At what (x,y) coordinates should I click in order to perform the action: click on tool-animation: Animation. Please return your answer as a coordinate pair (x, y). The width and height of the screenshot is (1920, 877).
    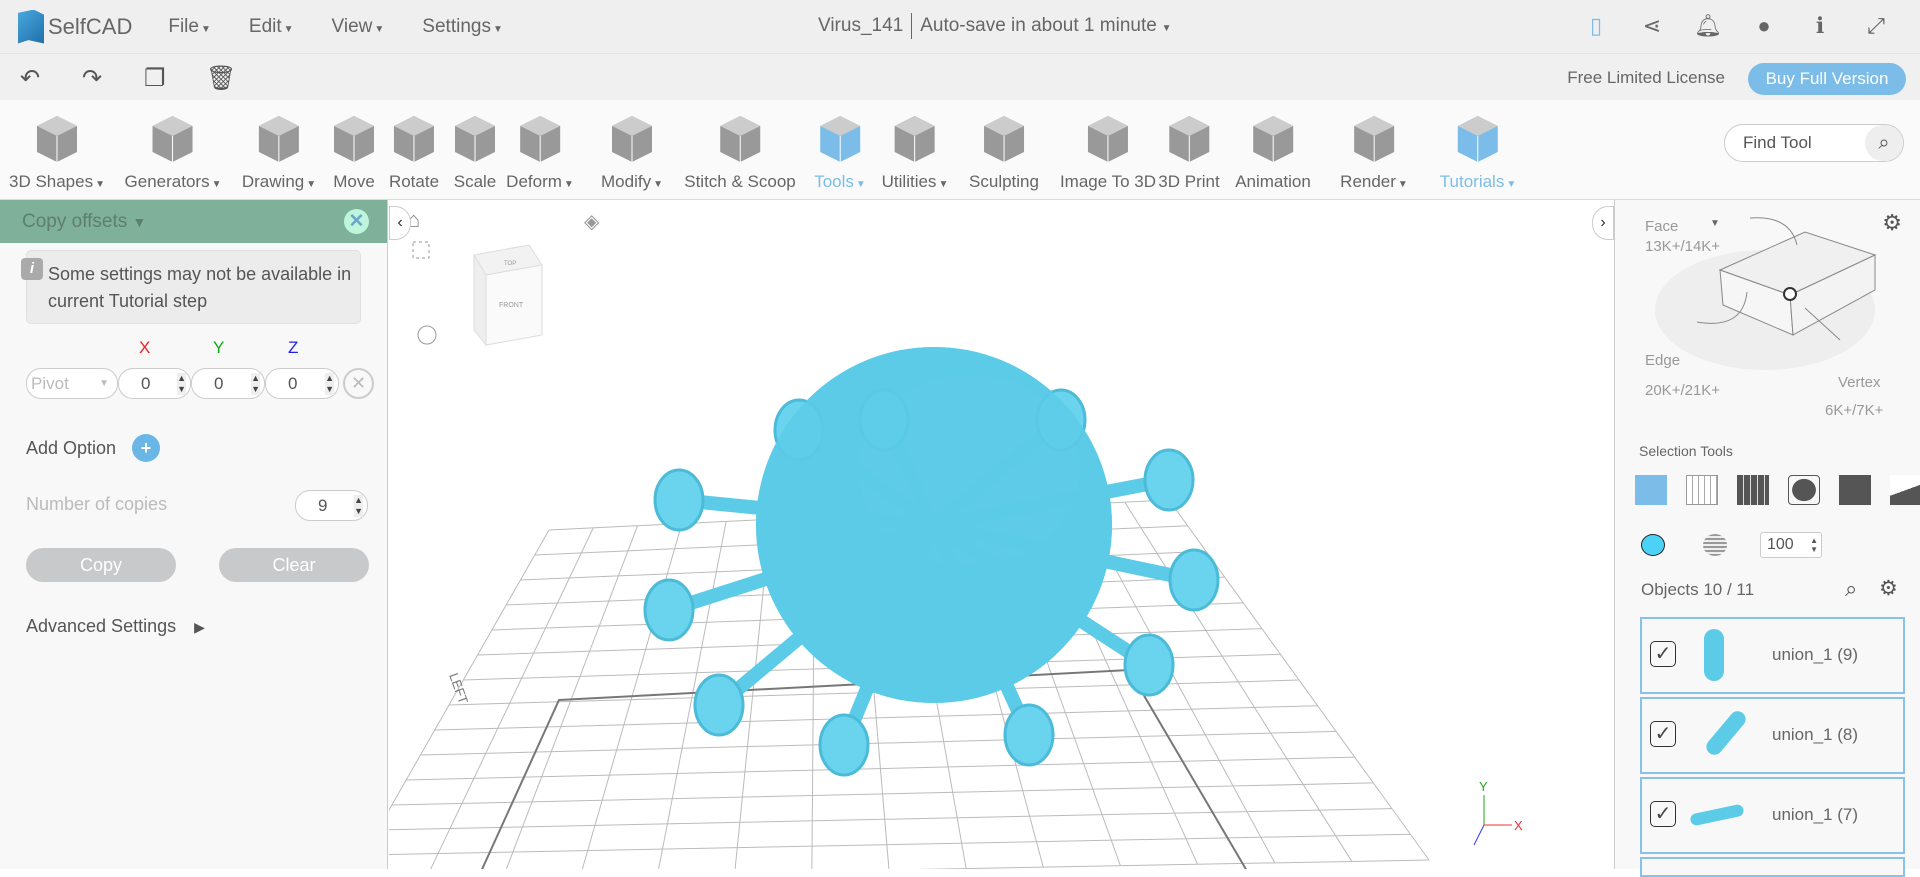
    Looking at the image, I should click on (1273, 152).